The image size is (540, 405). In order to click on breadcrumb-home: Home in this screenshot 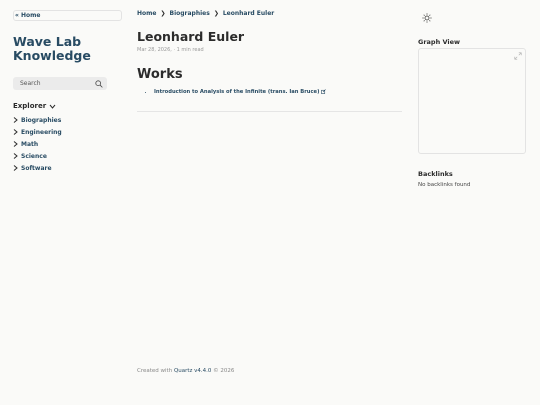, I will do `click(146, 13)`.